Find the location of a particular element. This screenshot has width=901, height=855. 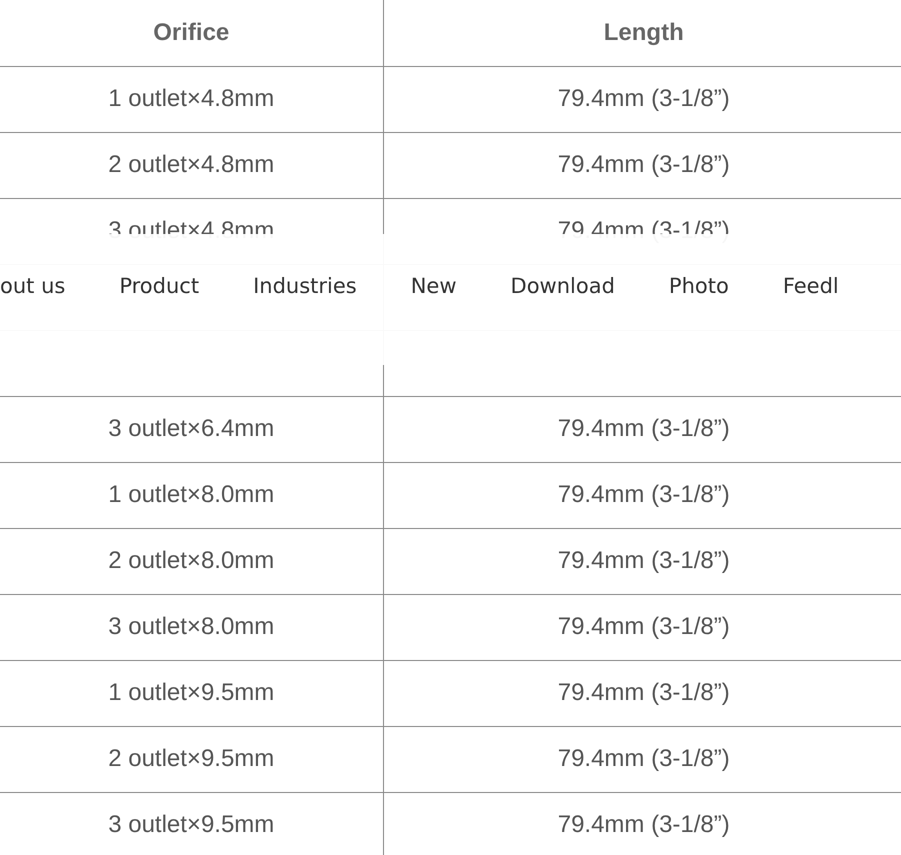

table-cell: 1 outlet×4.8mm is located at coordinates (191, 99).